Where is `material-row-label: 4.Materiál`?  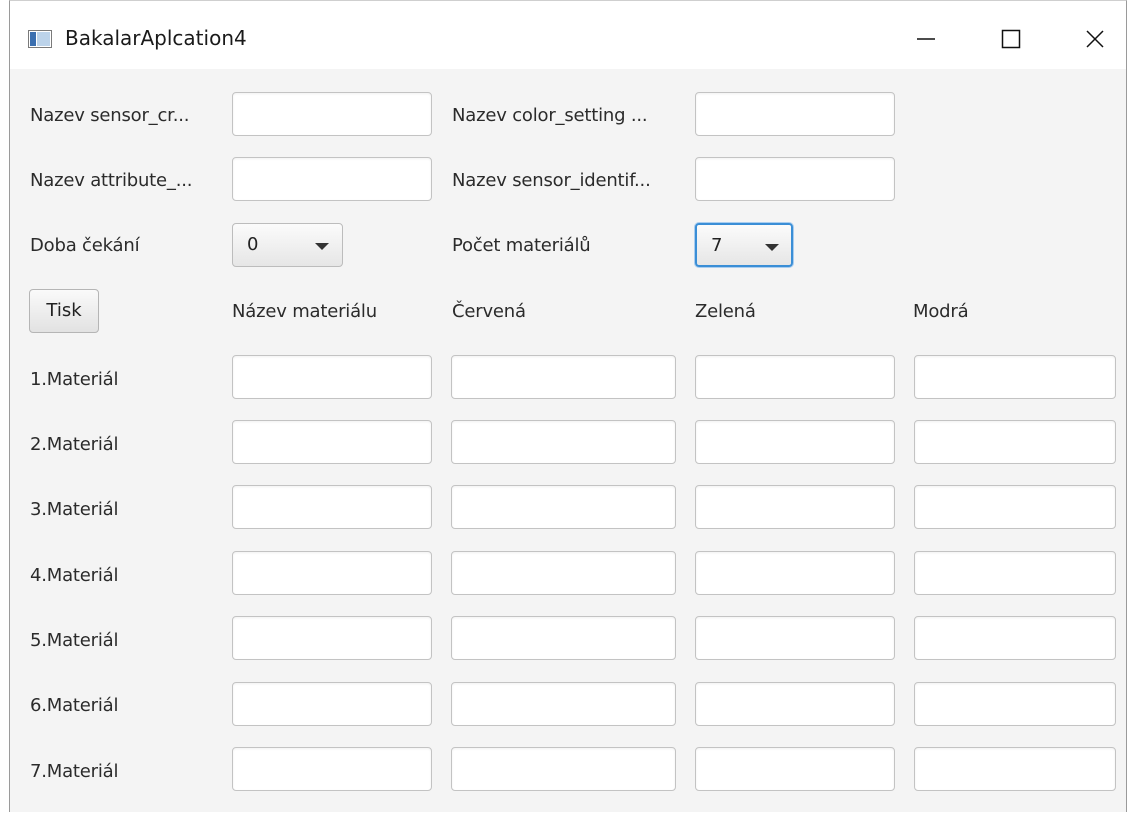 material-row-label: 4.Materiál is located at coordinates (74, 575).